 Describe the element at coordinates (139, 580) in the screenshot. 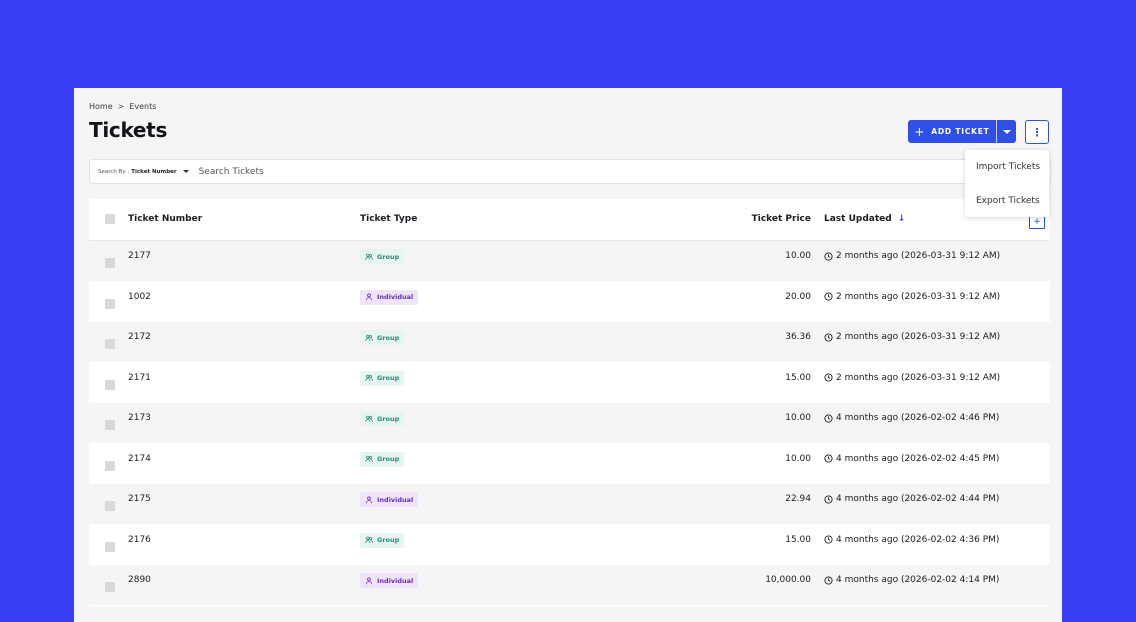

I see `ticket-number: 2890` at that location.